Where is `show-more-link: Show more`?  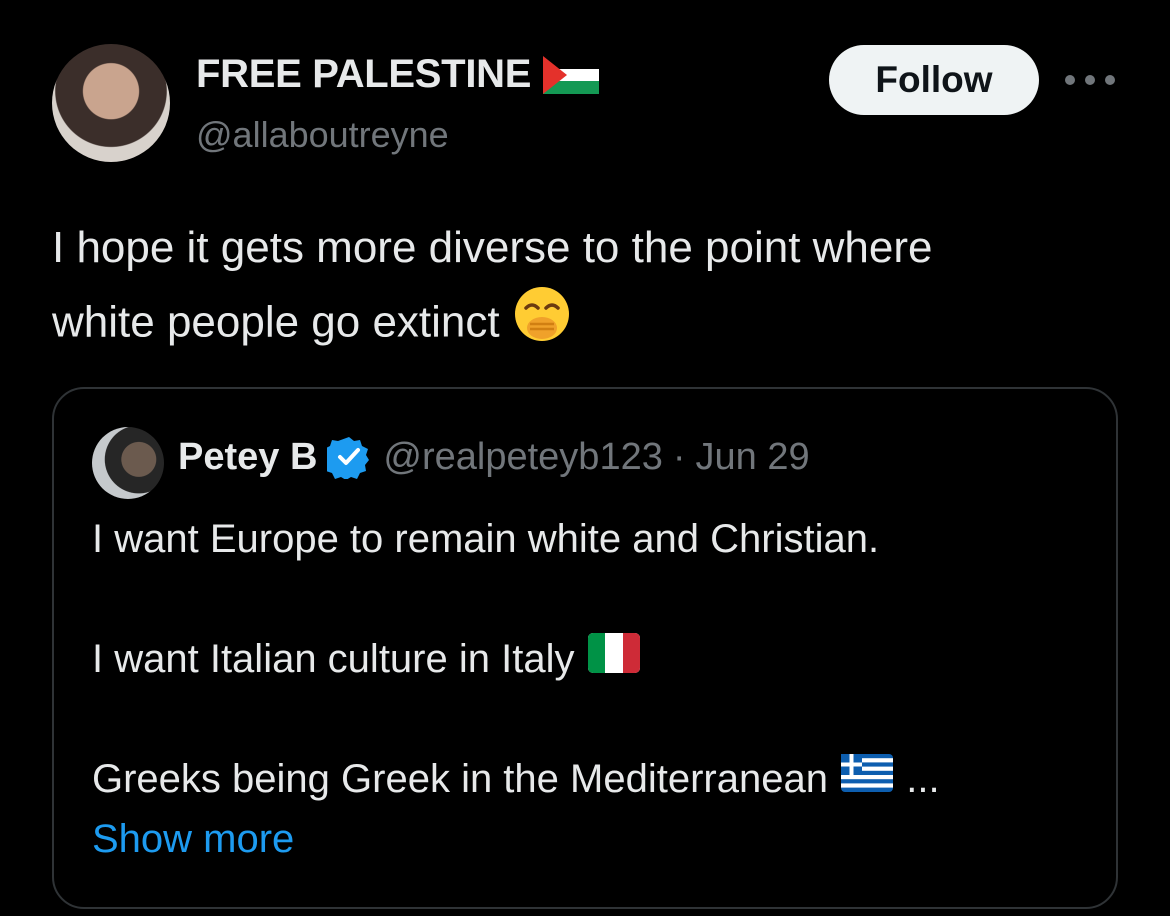
show-more-link: Show more is located at coordinates (587, 839).